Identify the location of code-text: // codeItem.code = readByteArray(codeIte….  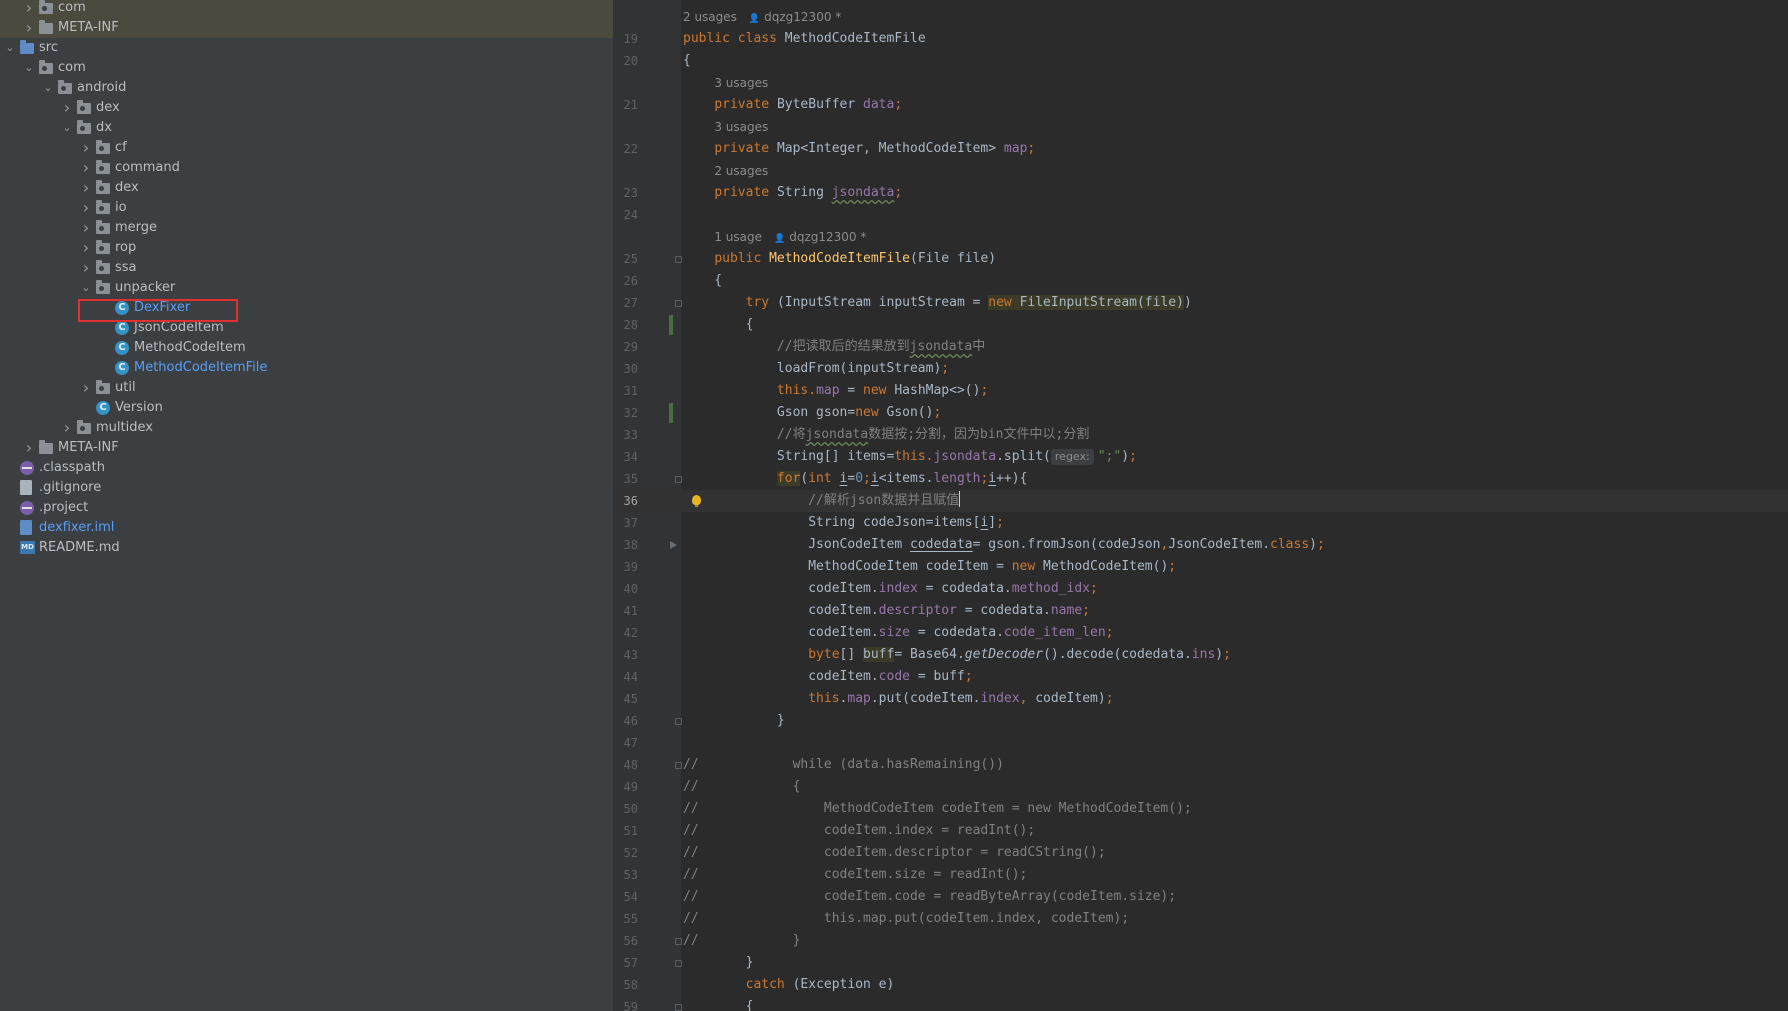
(929, 897).